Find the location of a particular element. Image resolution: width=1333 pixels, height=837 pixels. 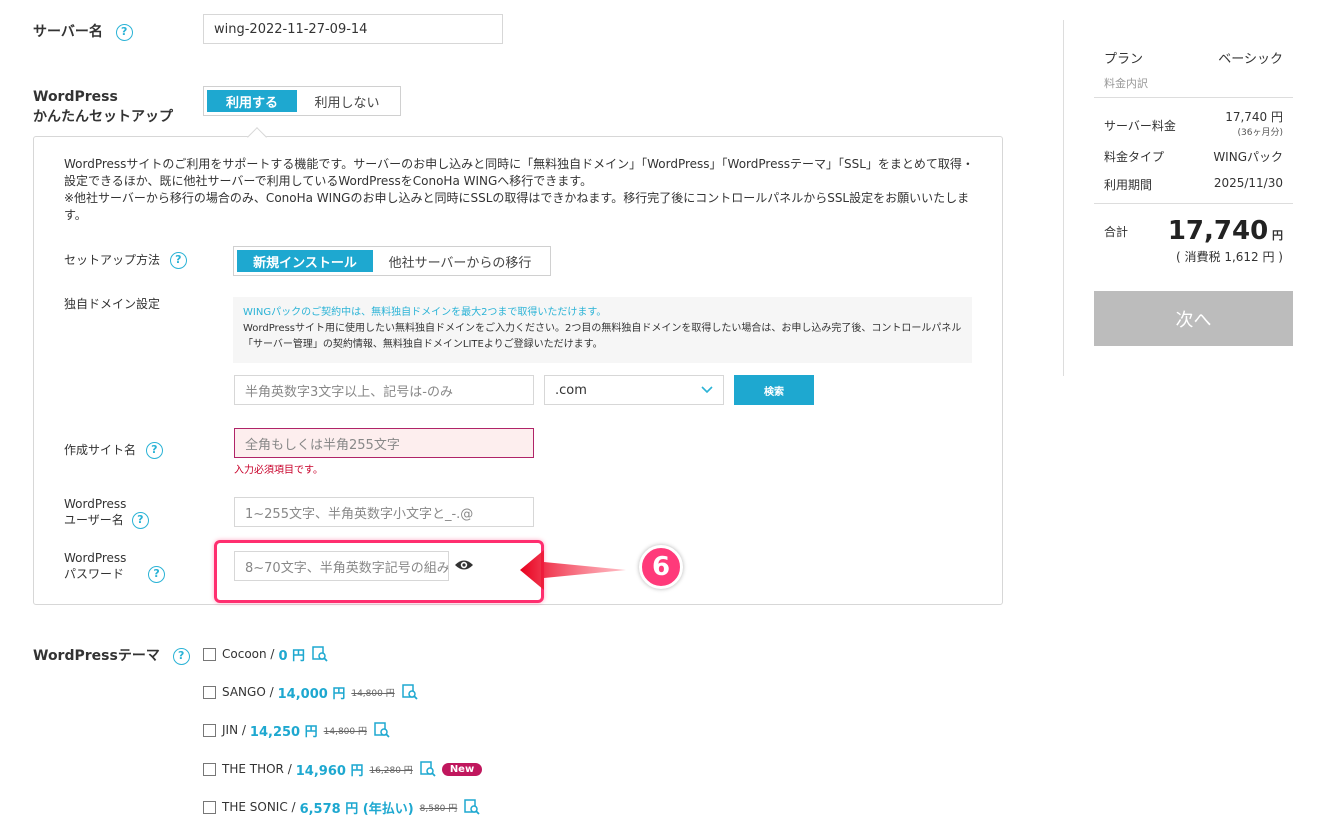

site-name-label: 作成サイト名 ? is located at coordinates (113, 450).